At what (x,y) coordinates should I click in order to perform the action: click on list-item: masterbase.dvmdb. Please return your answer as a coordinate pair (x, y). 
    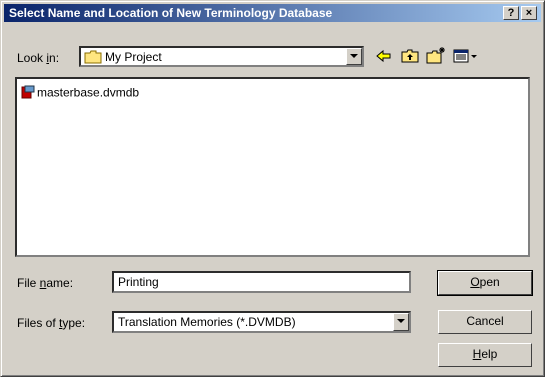
    Looking at the image, I should click on (80, 93).